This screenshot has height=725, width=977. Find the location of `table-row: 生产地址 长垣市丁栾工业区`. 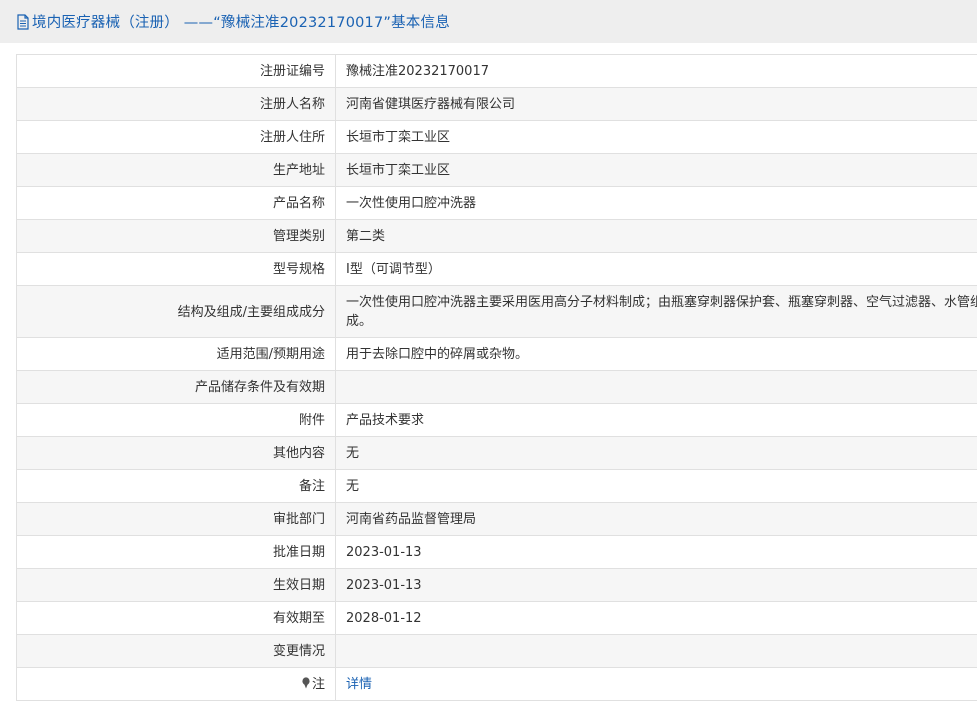

table-row: 生产地址 长垣市丁栾工业区 is located at coordinates (496, 170).